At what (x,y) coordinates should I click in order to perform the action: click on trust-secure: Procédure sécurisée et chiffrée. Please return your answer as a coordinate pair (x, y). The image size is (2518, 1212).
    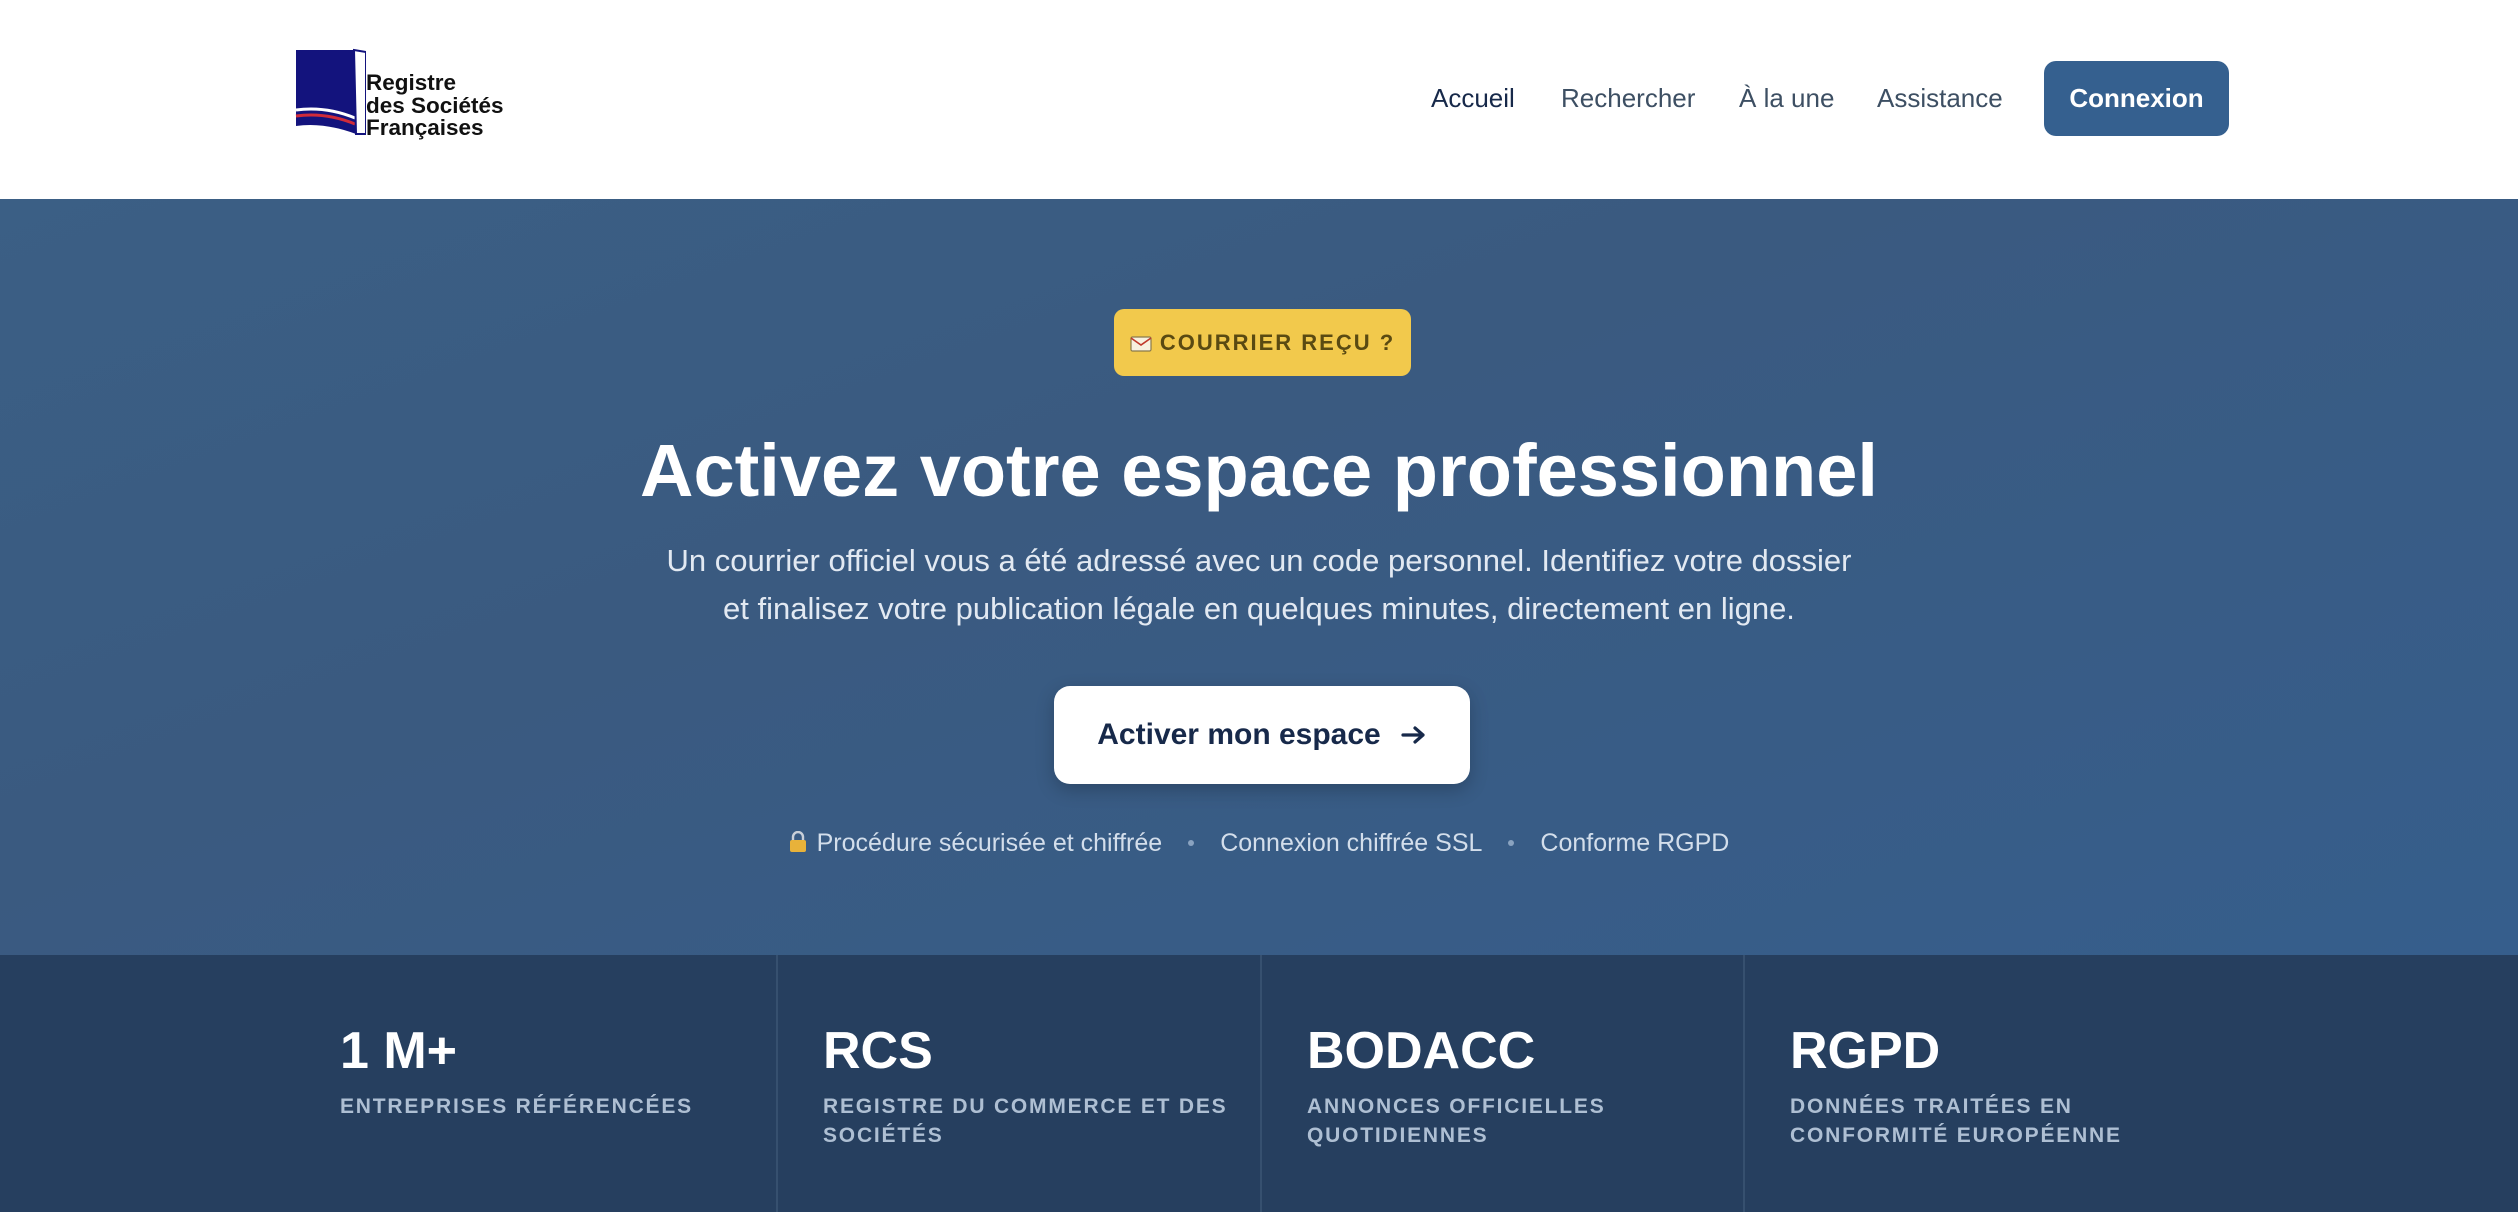
    Looking at the image, I should click on (989, 843).